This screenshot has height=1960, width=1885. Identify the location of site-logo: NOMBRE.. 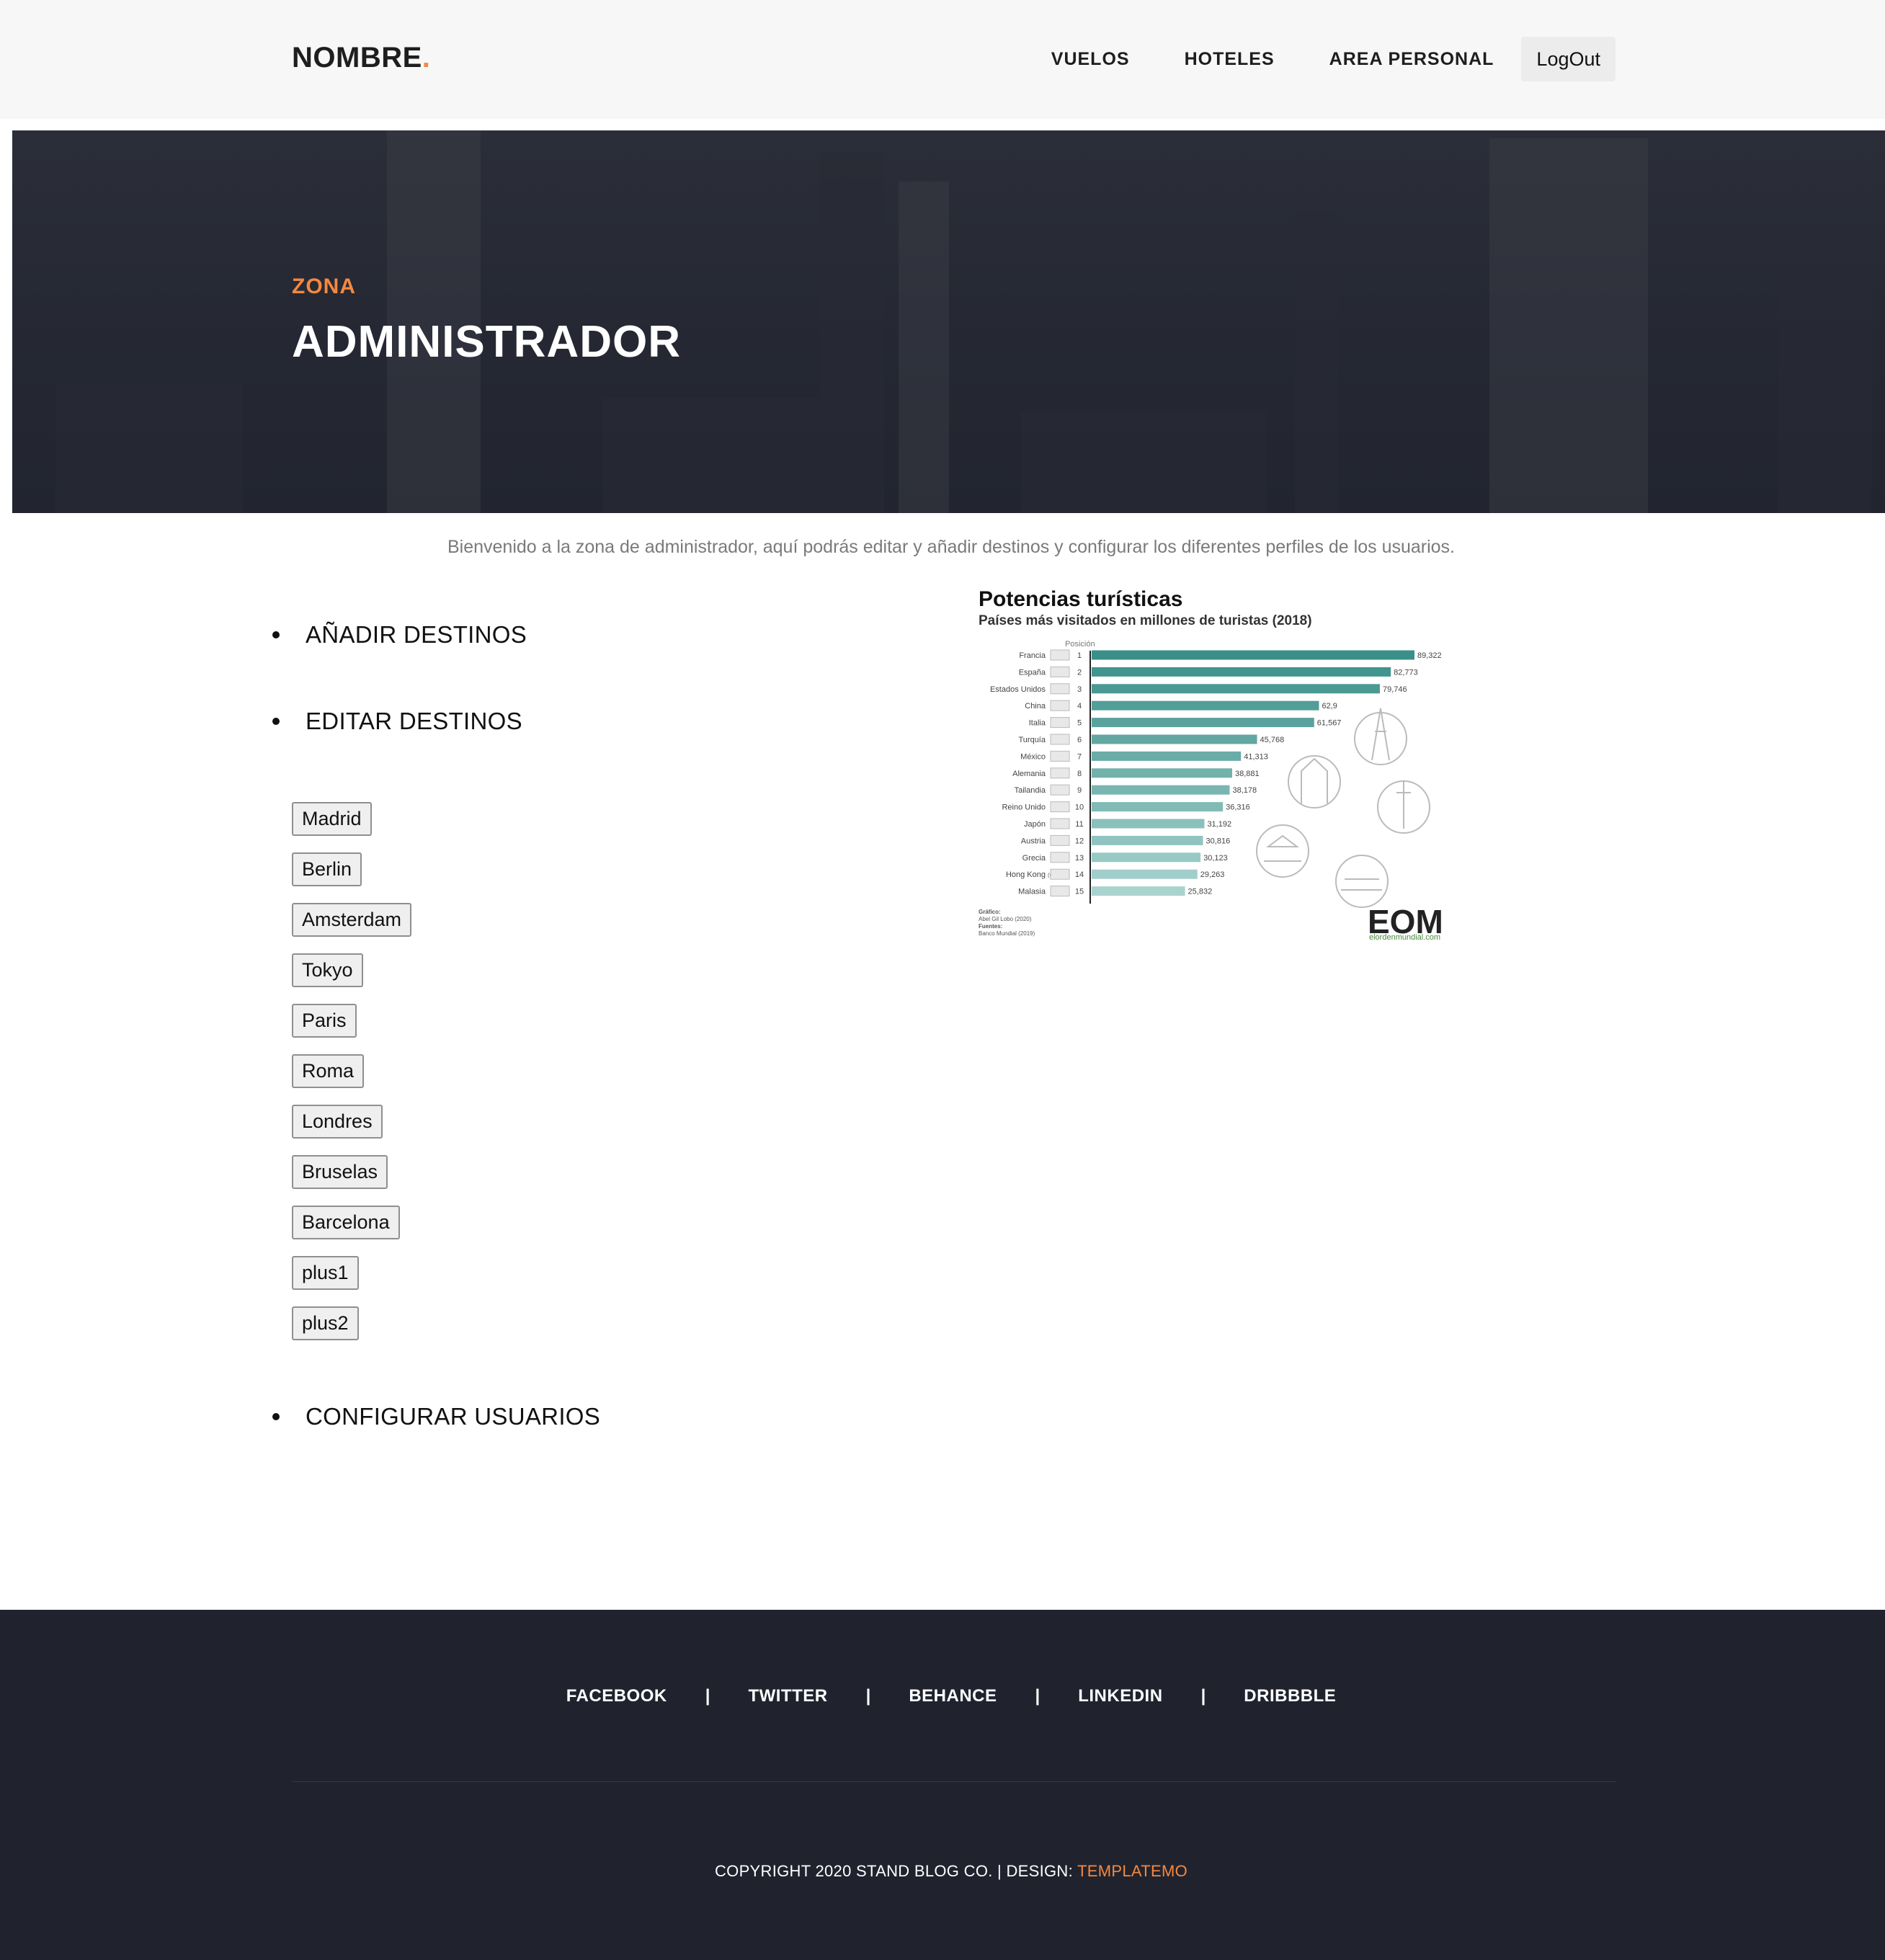
(361, 58).